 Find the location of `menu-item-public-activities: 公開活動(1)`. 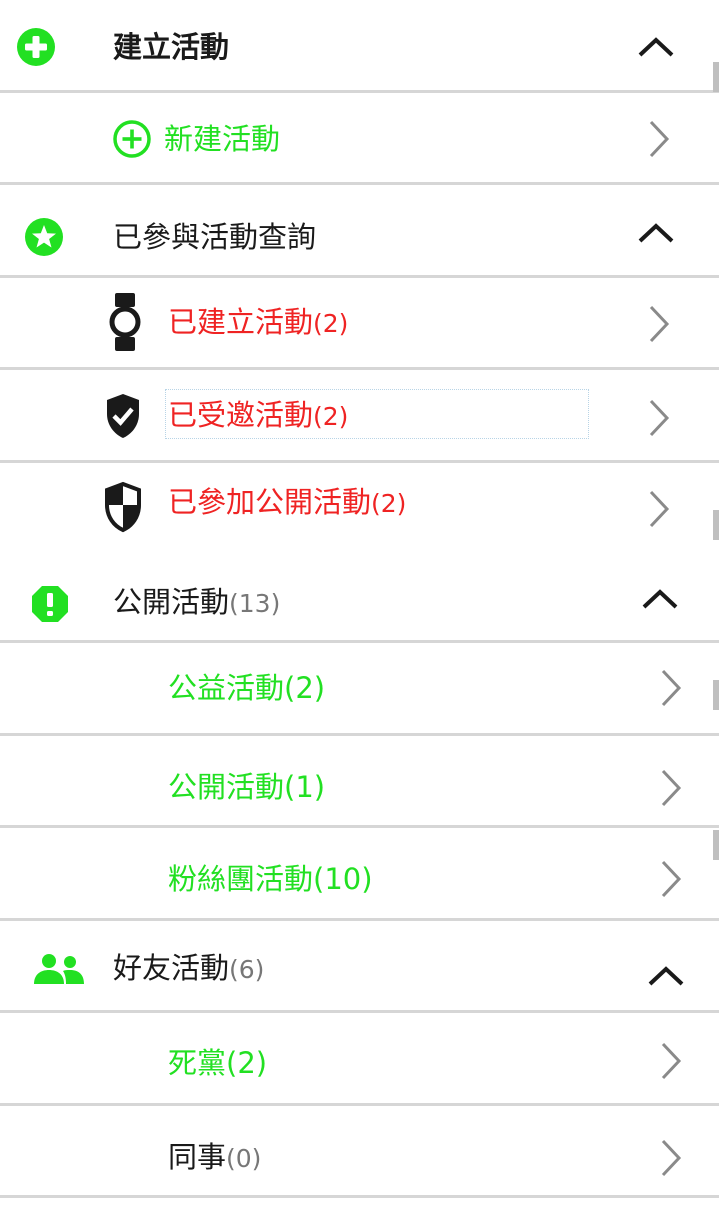

menu-item-public-activities: 公開活動(1) is located at coordinates (359, 782).